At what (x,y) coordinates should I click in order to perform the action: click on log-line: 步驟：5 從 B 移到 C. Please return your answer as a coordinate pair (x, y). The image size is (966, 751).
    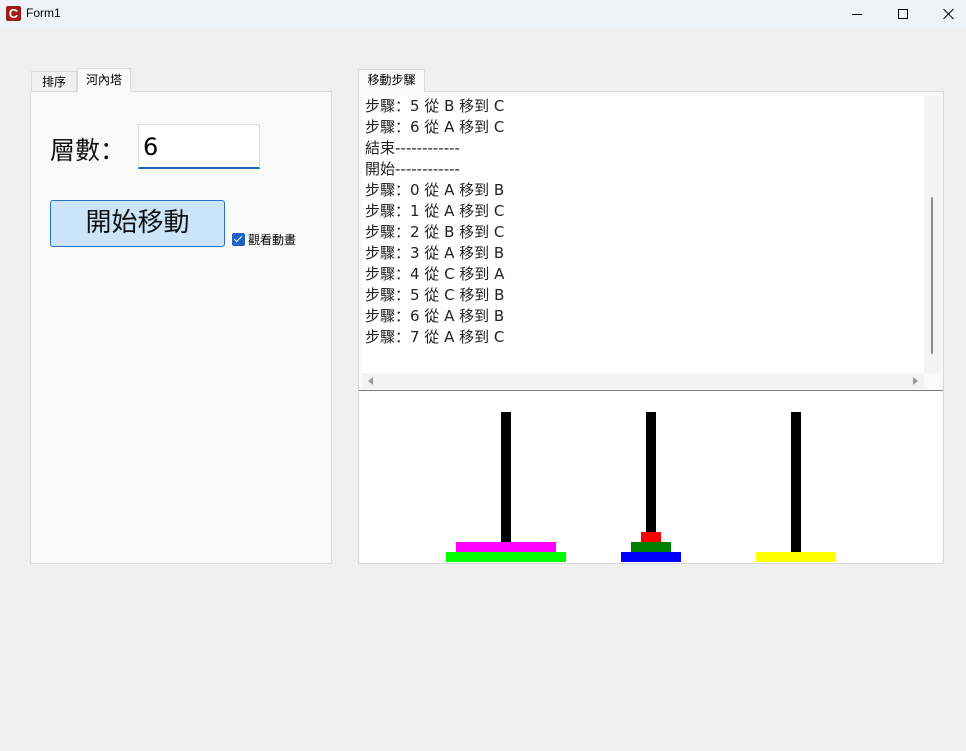
    Looking at the image, I should click on (435, 106).